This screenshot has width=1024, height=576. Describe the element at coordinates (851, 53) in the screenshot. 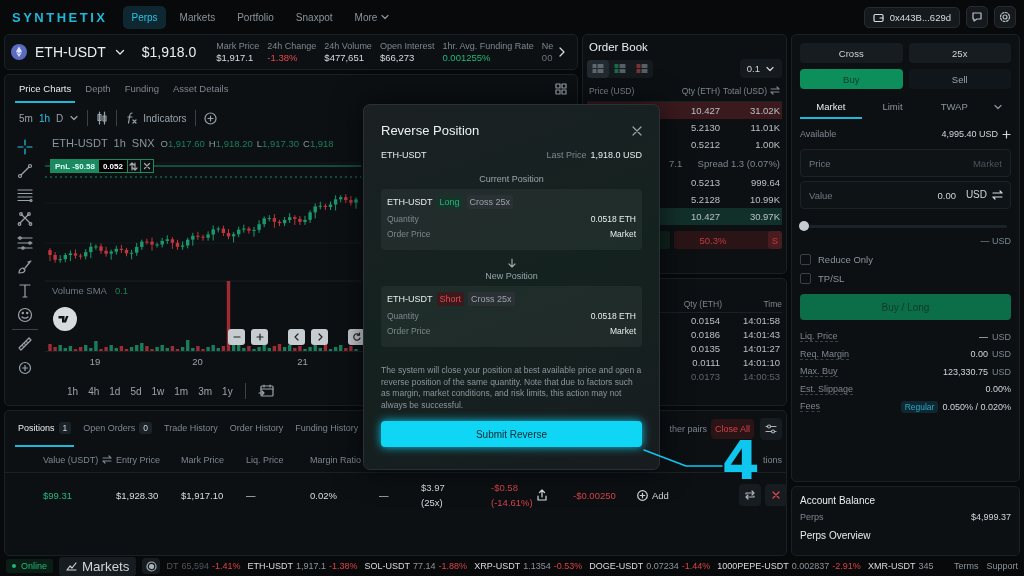

I see `margin-mode-button: Cross` at that location.